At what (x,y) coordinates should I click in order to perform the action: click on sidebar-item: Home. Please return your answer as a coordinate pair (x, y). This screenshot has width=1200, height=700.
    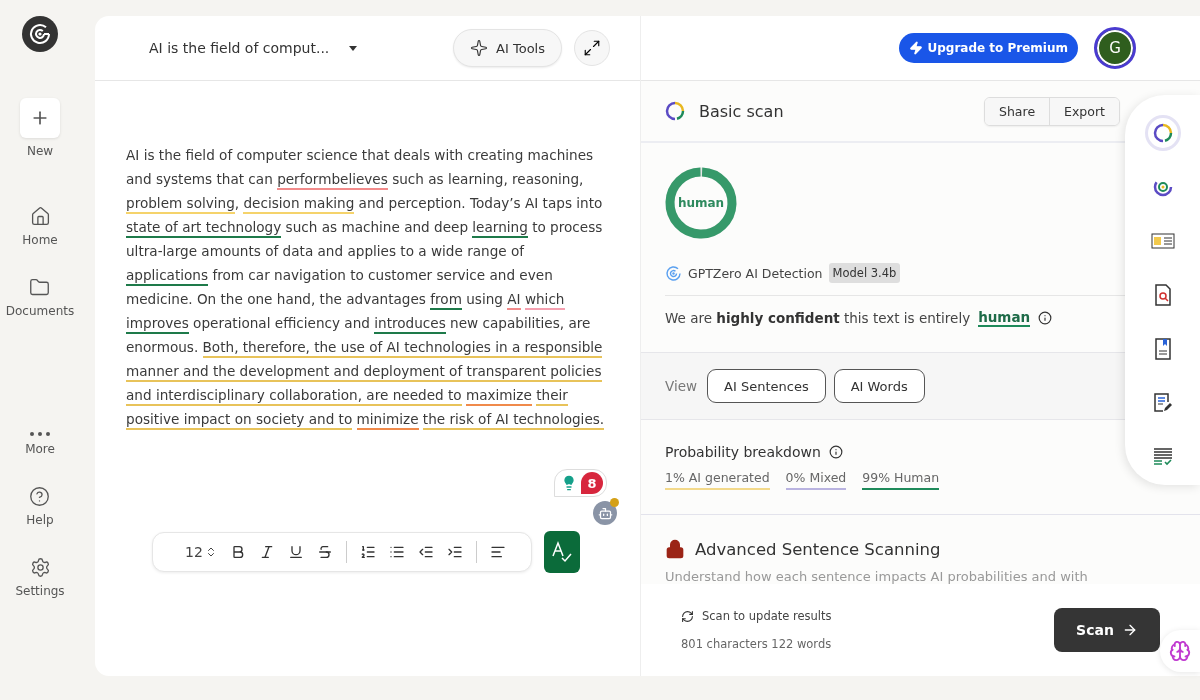
    Looking at the image, I should click on (40, 226).